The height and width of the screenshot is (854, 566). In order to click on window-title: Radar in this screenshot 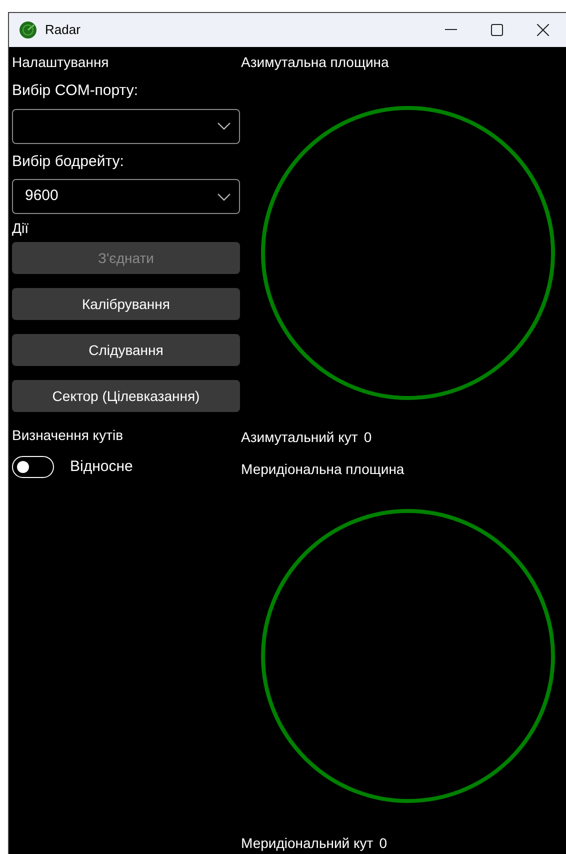, I will do `click(62, 30)`.